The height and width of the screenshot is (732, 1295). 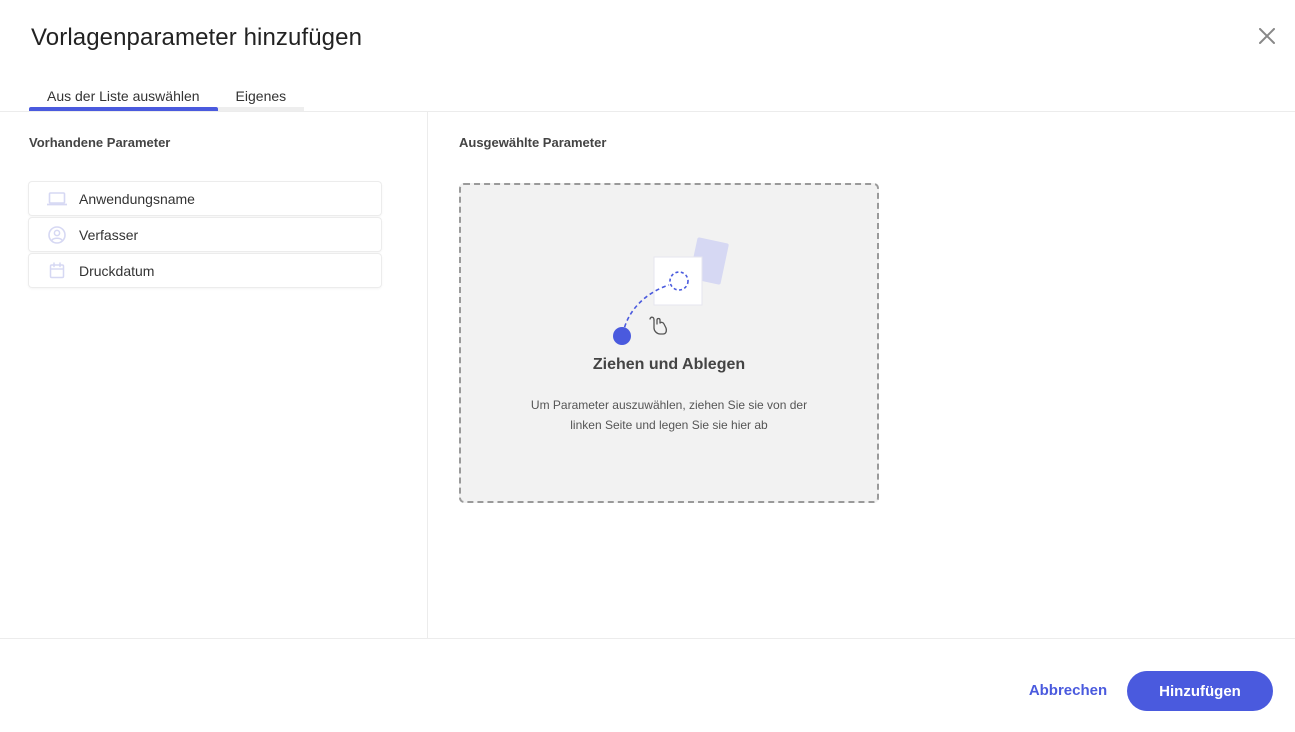 What do you see at coordinates (1200, 691) in the screenshot?
I see `add-button: Hinzufügen` at bounding box center [1200, 691].